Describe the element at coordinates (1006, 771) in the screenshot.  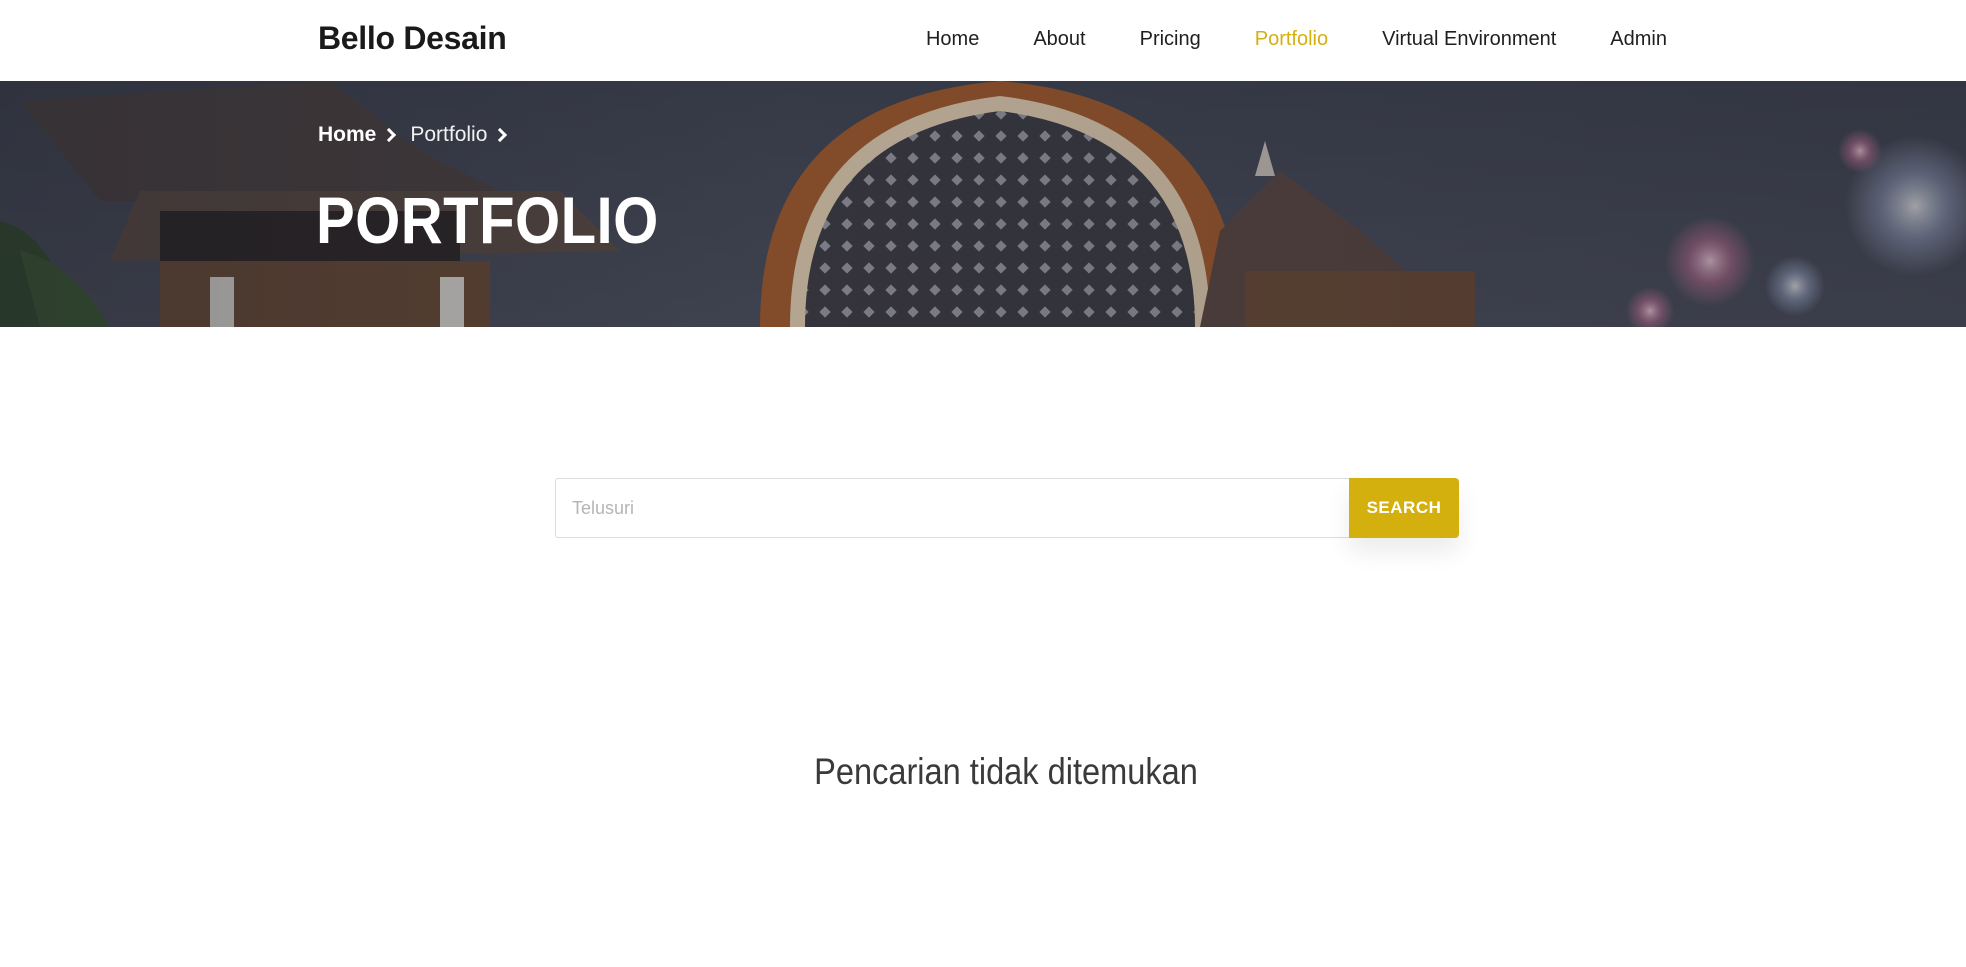
I see `no-results-message: Pencarian tidak ditemukan` at that location.